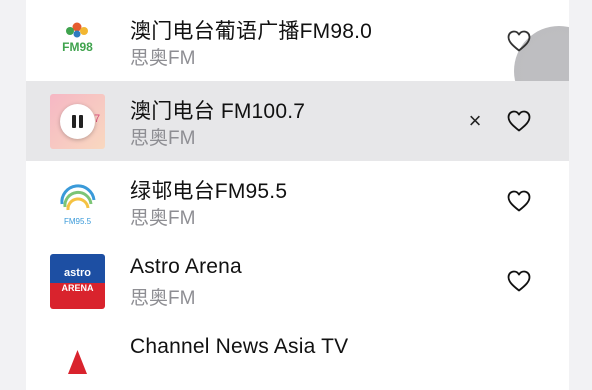 Image resolution: width=592 pixels, height=390 pixels. What do you see at coordinates (218, 111) in the screenshot?
I see `station-title: 澳门电台 FM100.7` at bounding box center [218, 111].